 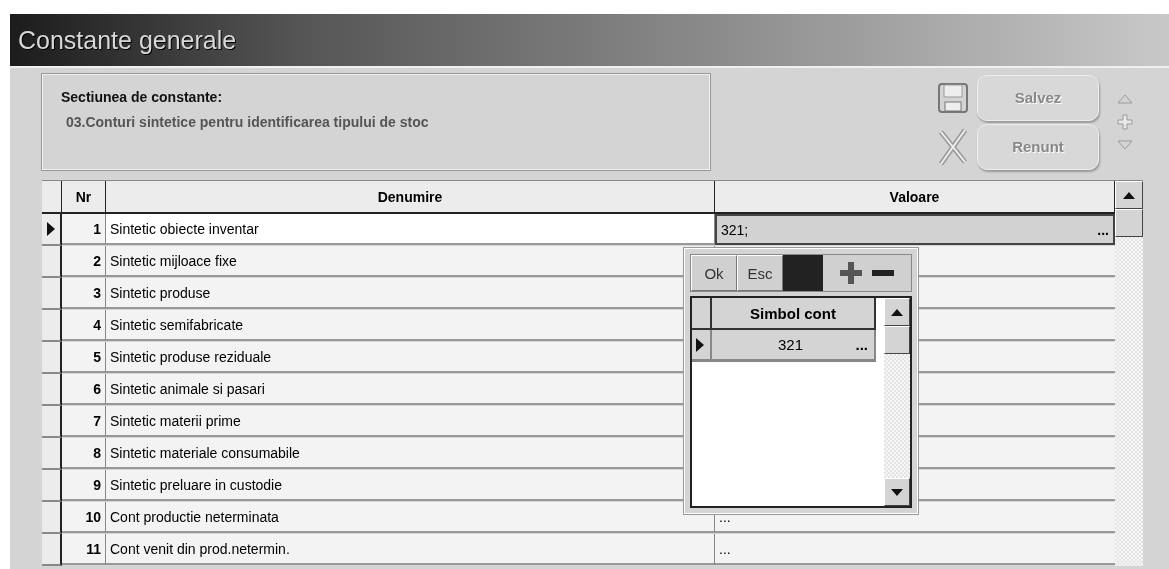 What do you see at coordinates (84, 229) in the screenshot?
I see `row-number: 1` at bounding box center [84, 229].